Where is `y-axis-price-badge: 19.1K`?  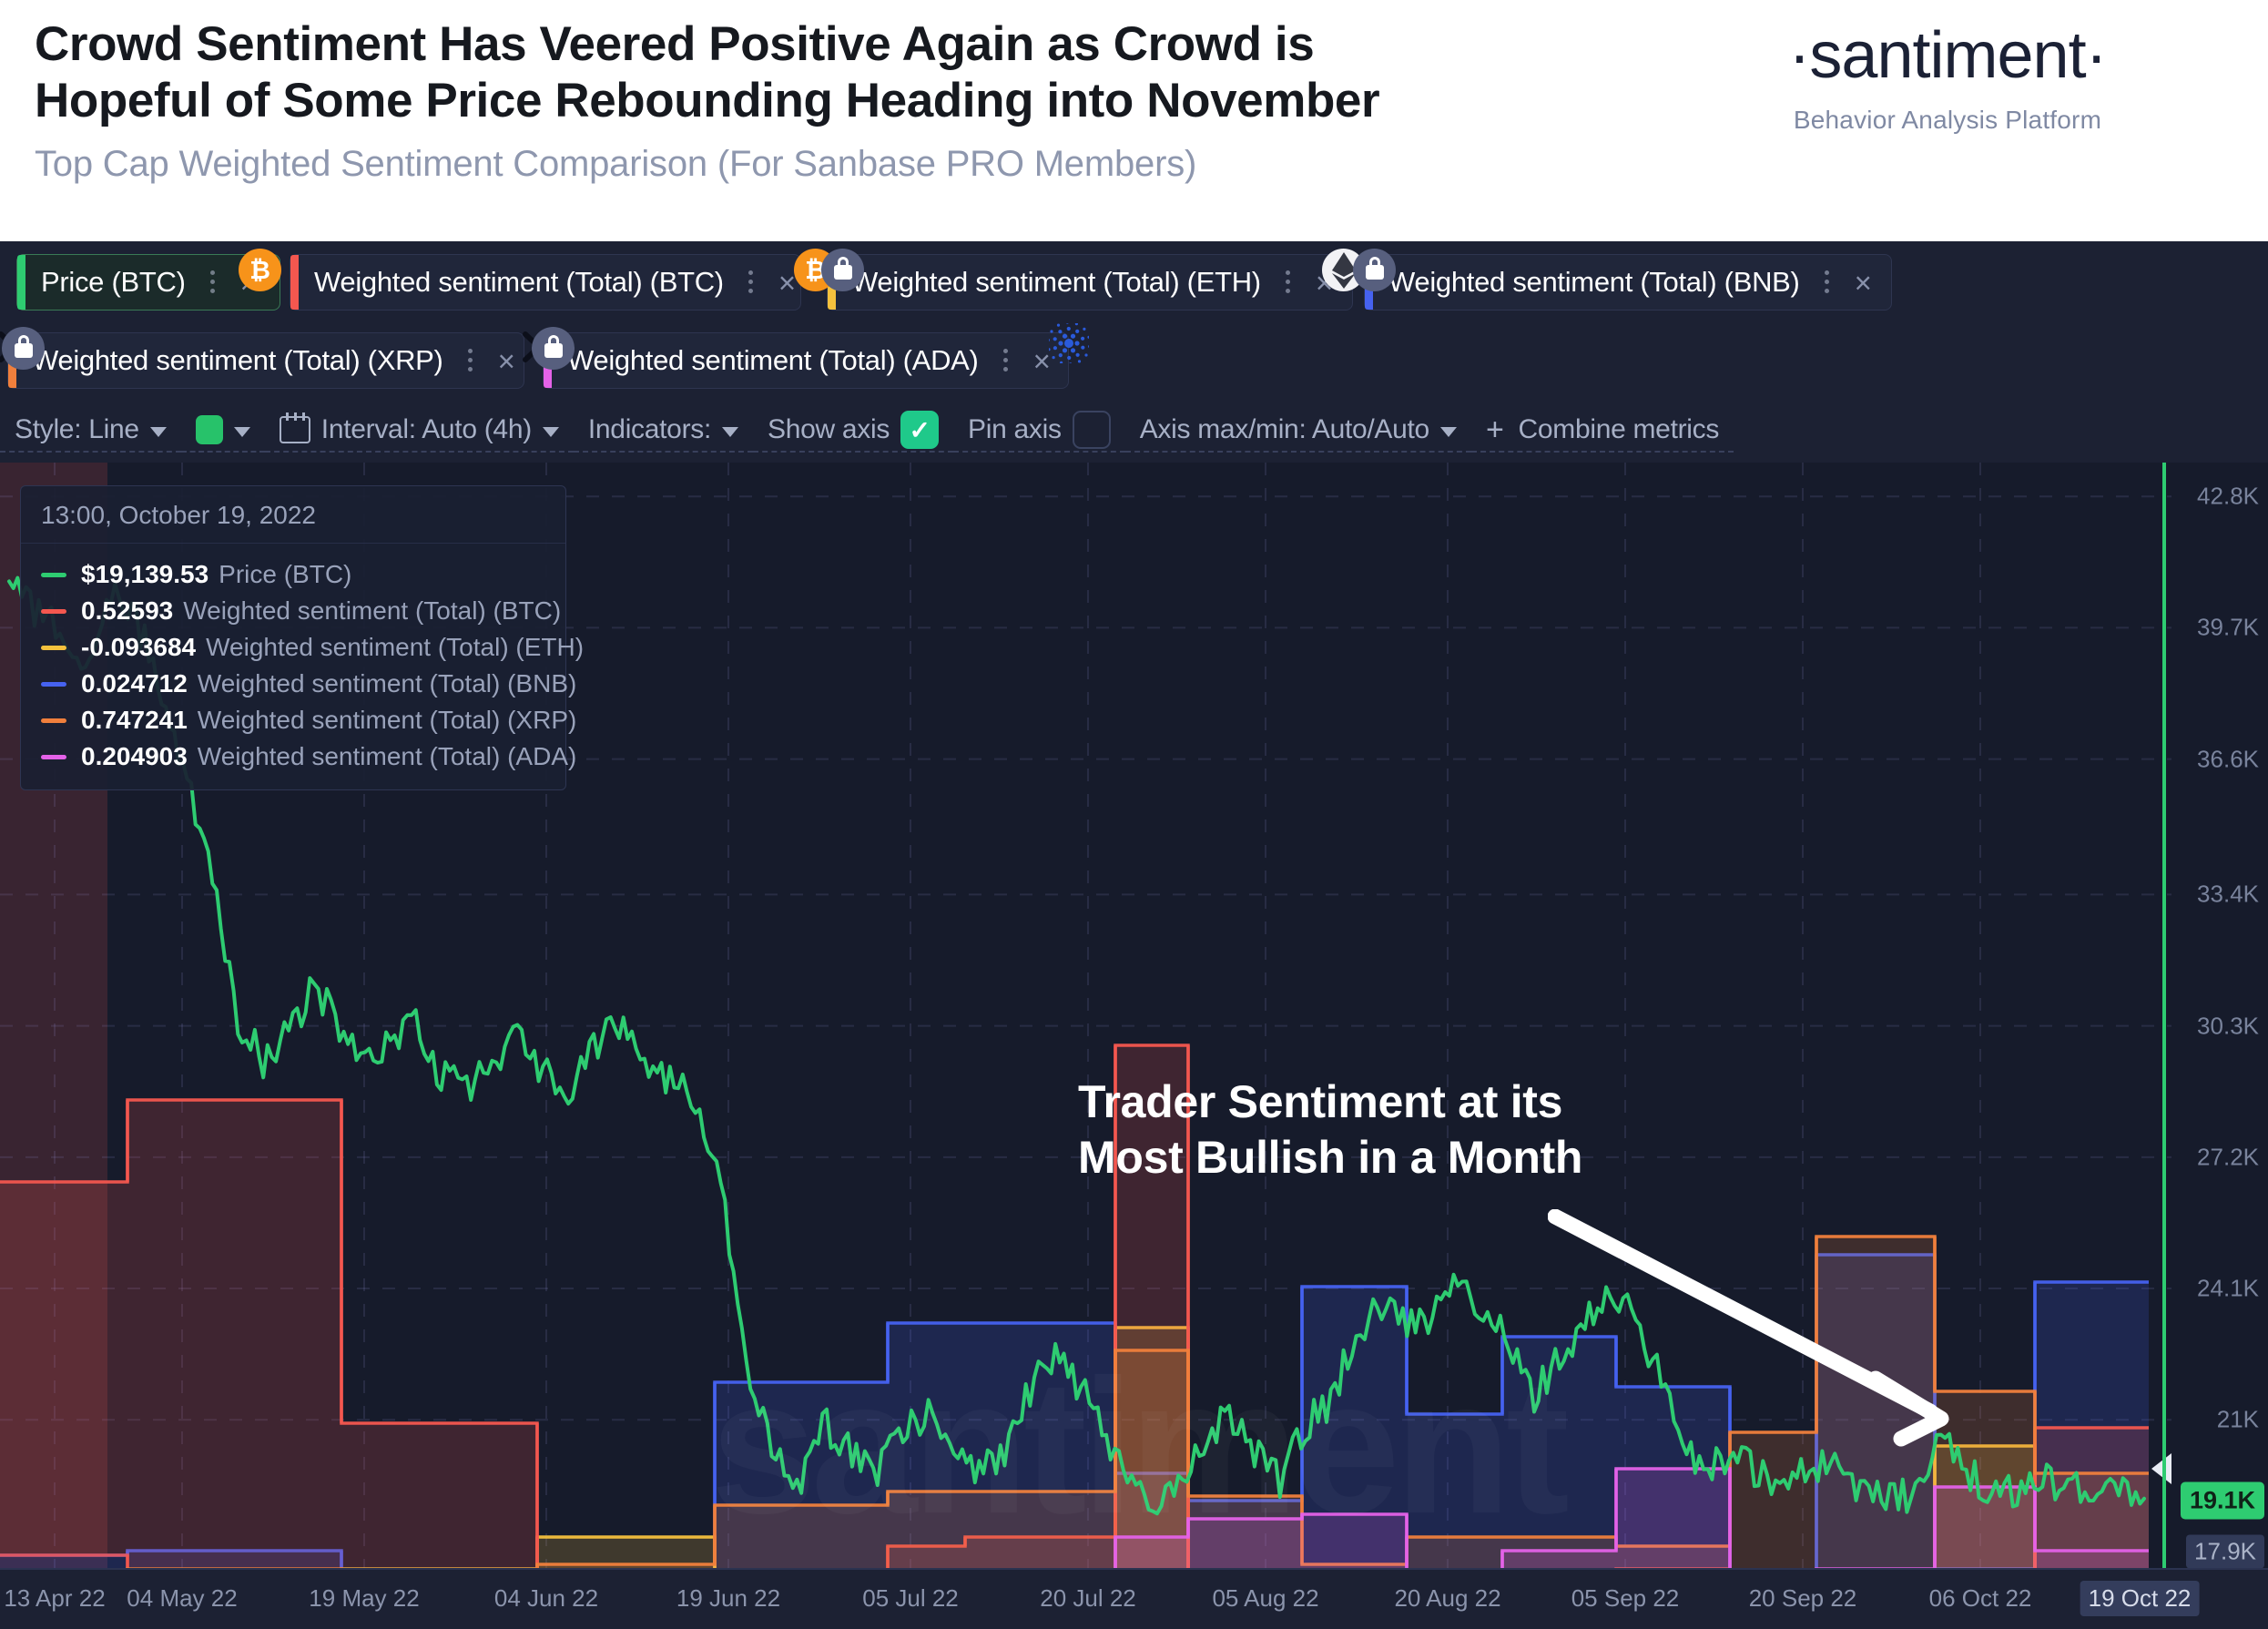 y-axis-price-badge: 19.1K is located at coordinates (2222, 1500).